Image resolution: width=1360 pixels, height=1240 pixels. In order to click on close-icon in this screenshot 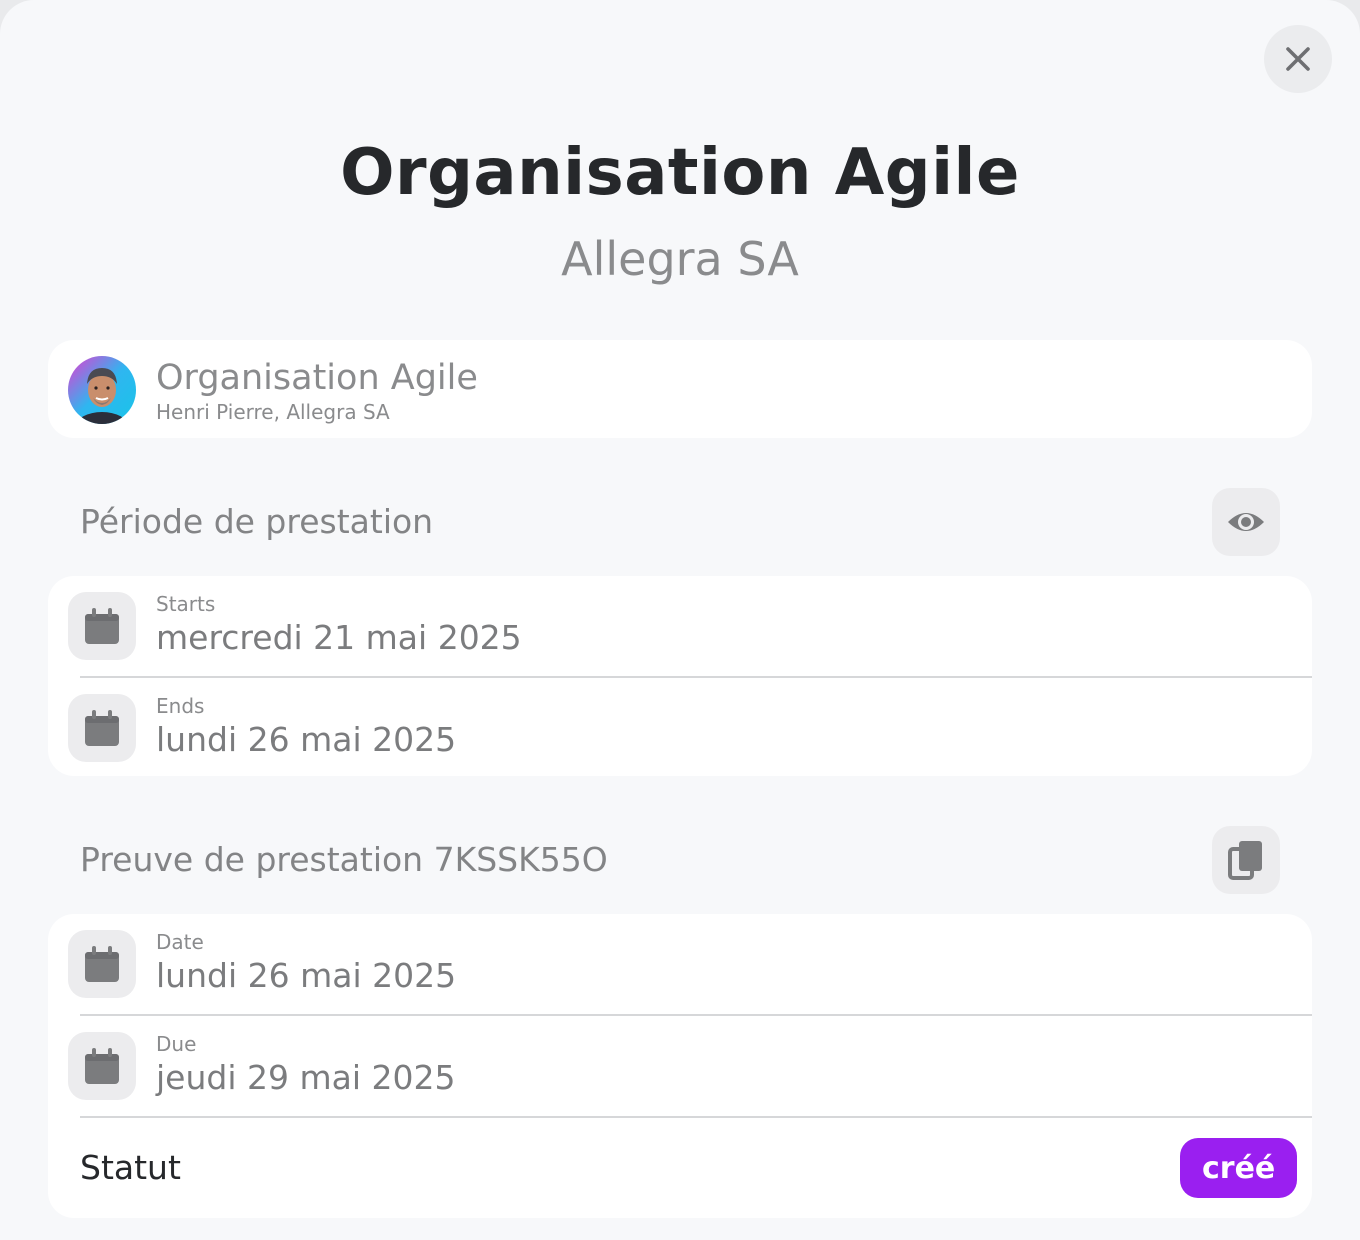, I will do `click(1298, 59)`.